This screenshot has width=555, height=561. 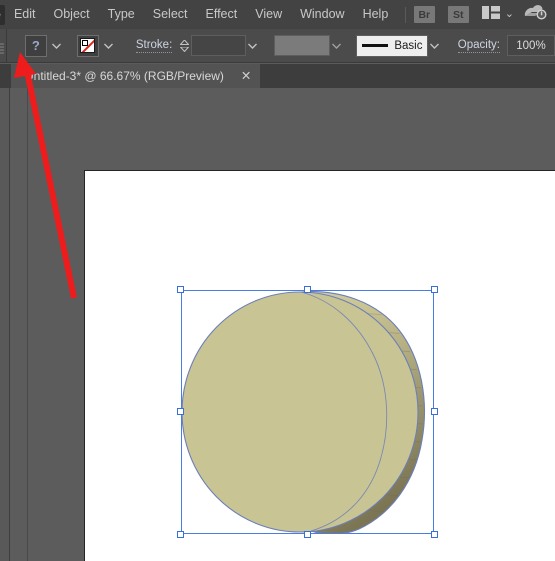 What do you see at coordinates (219, 45) in the screenshot?
I see `stroke-weight-input` at bounding box center [219, 45].